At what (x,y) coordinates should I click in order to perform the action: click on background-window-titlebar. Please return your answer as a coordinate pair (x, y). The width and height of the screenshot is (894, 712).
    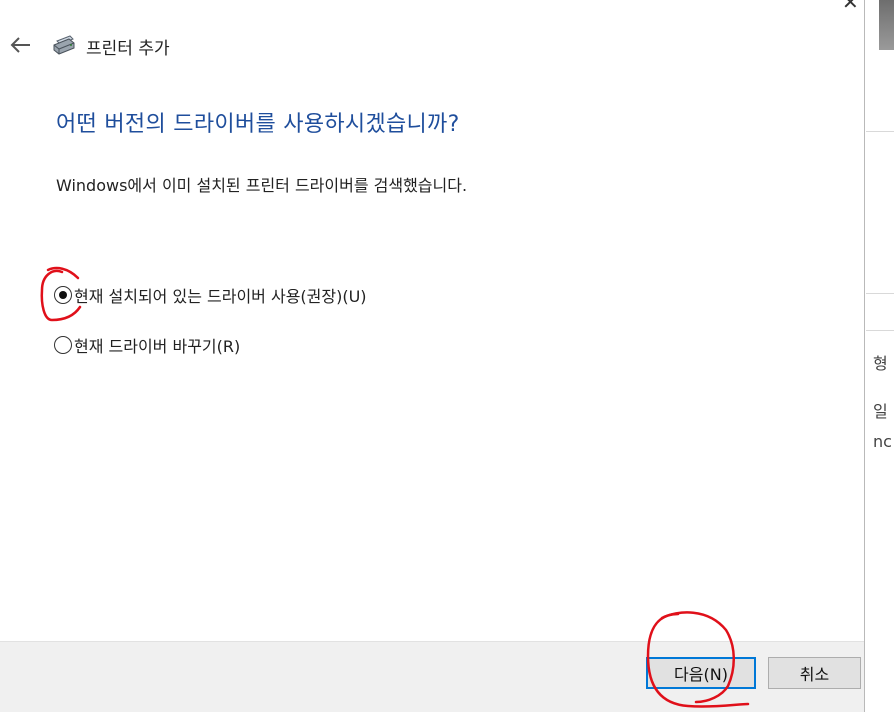
    Looking at the image, I should click on (886, 25).